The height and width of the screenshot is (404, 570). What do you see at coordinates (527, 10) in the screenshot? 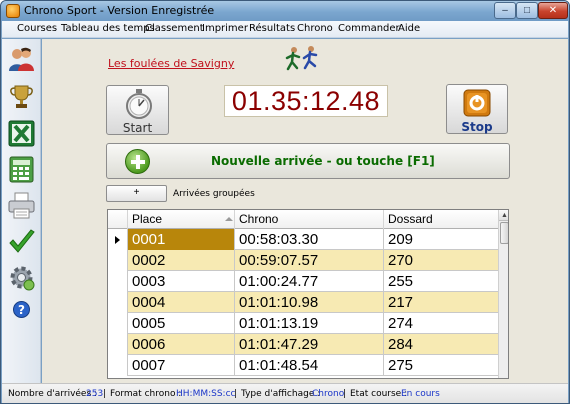
I see `maximize-button: □` at bounding box center [527, 10].